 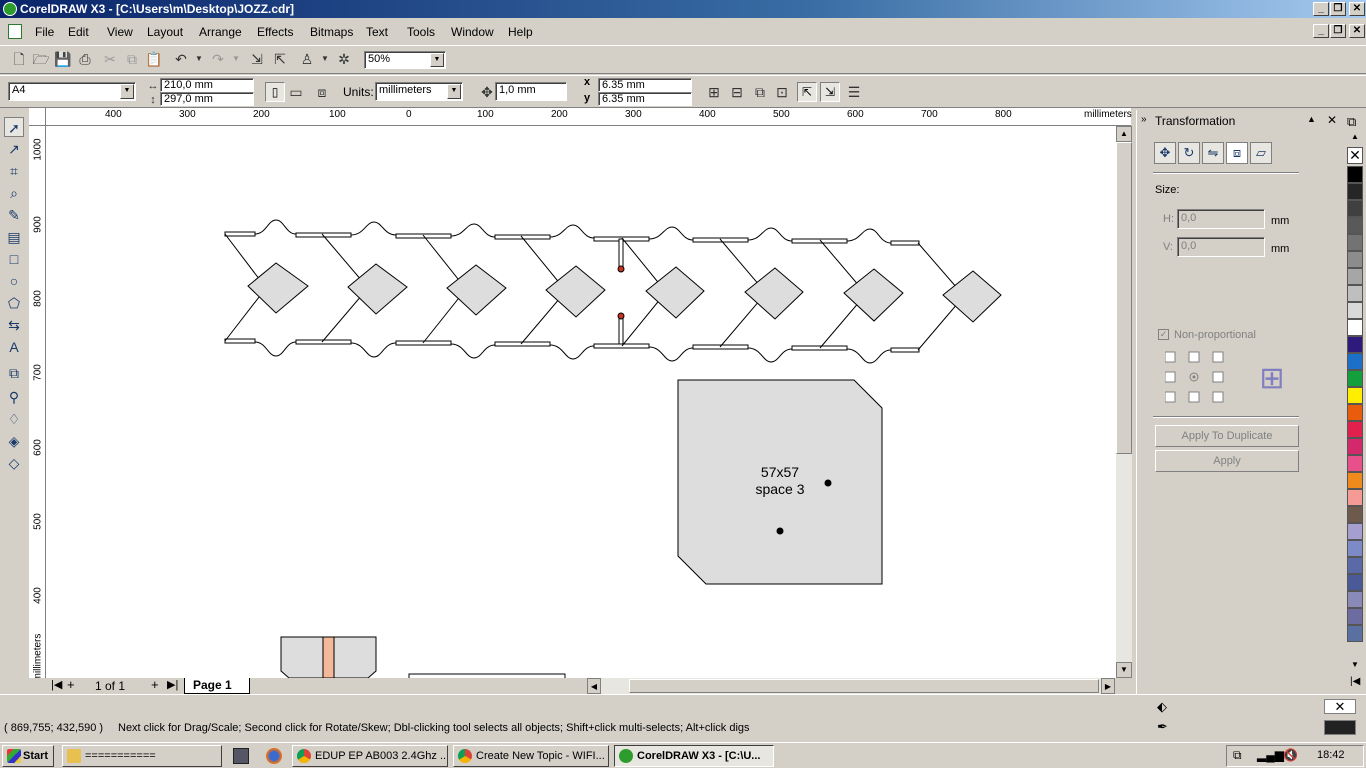 What do you see at coordinates (71, 684) in the screenshot?
I see `add-page-before-icon: +` at bounding box center [71, 684].